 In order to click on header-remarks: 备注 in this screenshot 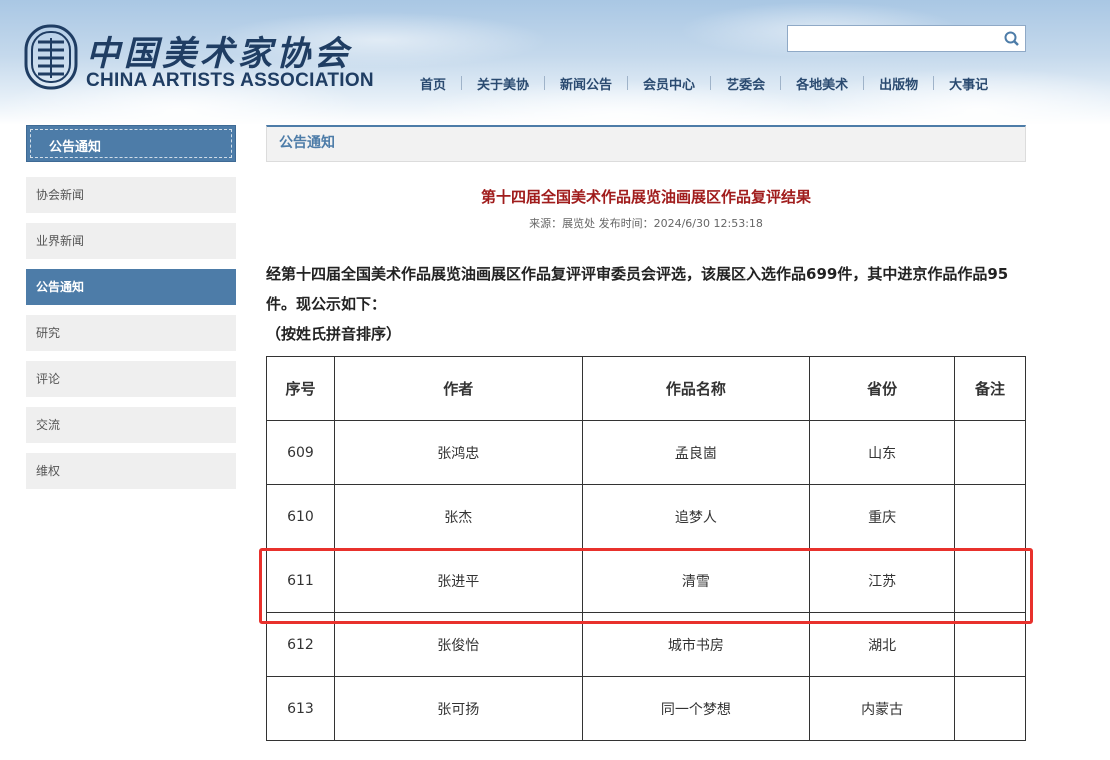, I will do `click(990, 388)`.